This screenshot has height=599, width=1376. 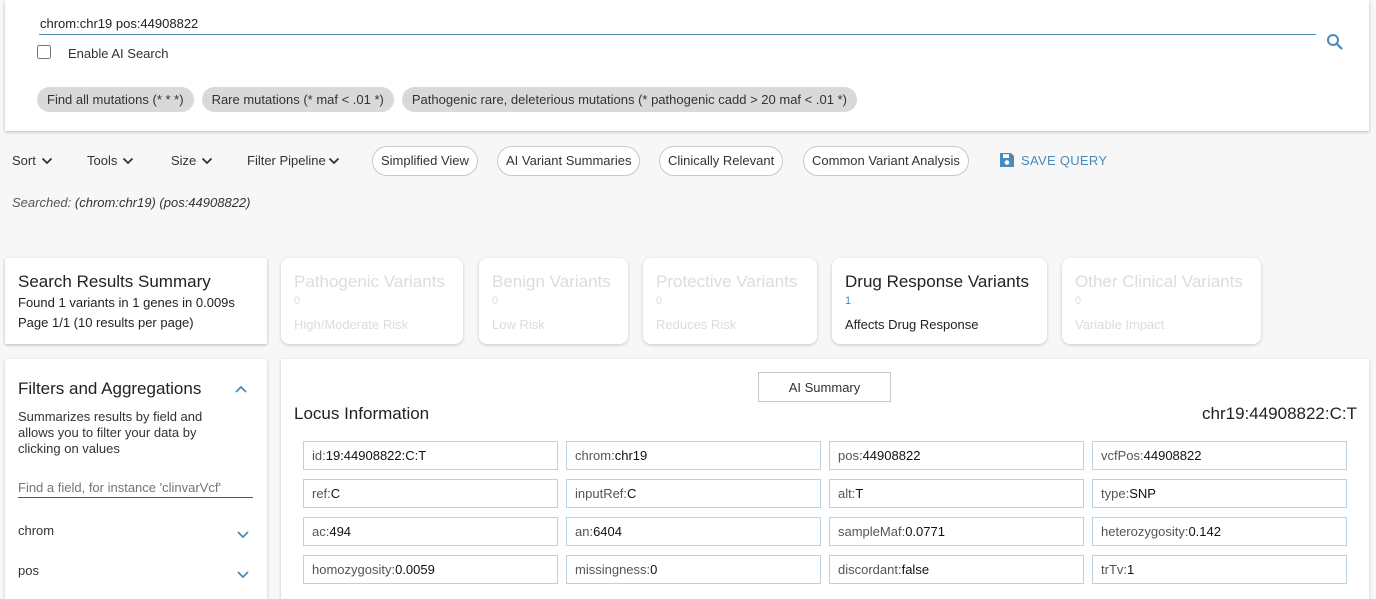 I want to click on filters-title: Filters and Aggregations, so click(x=110, y=388).